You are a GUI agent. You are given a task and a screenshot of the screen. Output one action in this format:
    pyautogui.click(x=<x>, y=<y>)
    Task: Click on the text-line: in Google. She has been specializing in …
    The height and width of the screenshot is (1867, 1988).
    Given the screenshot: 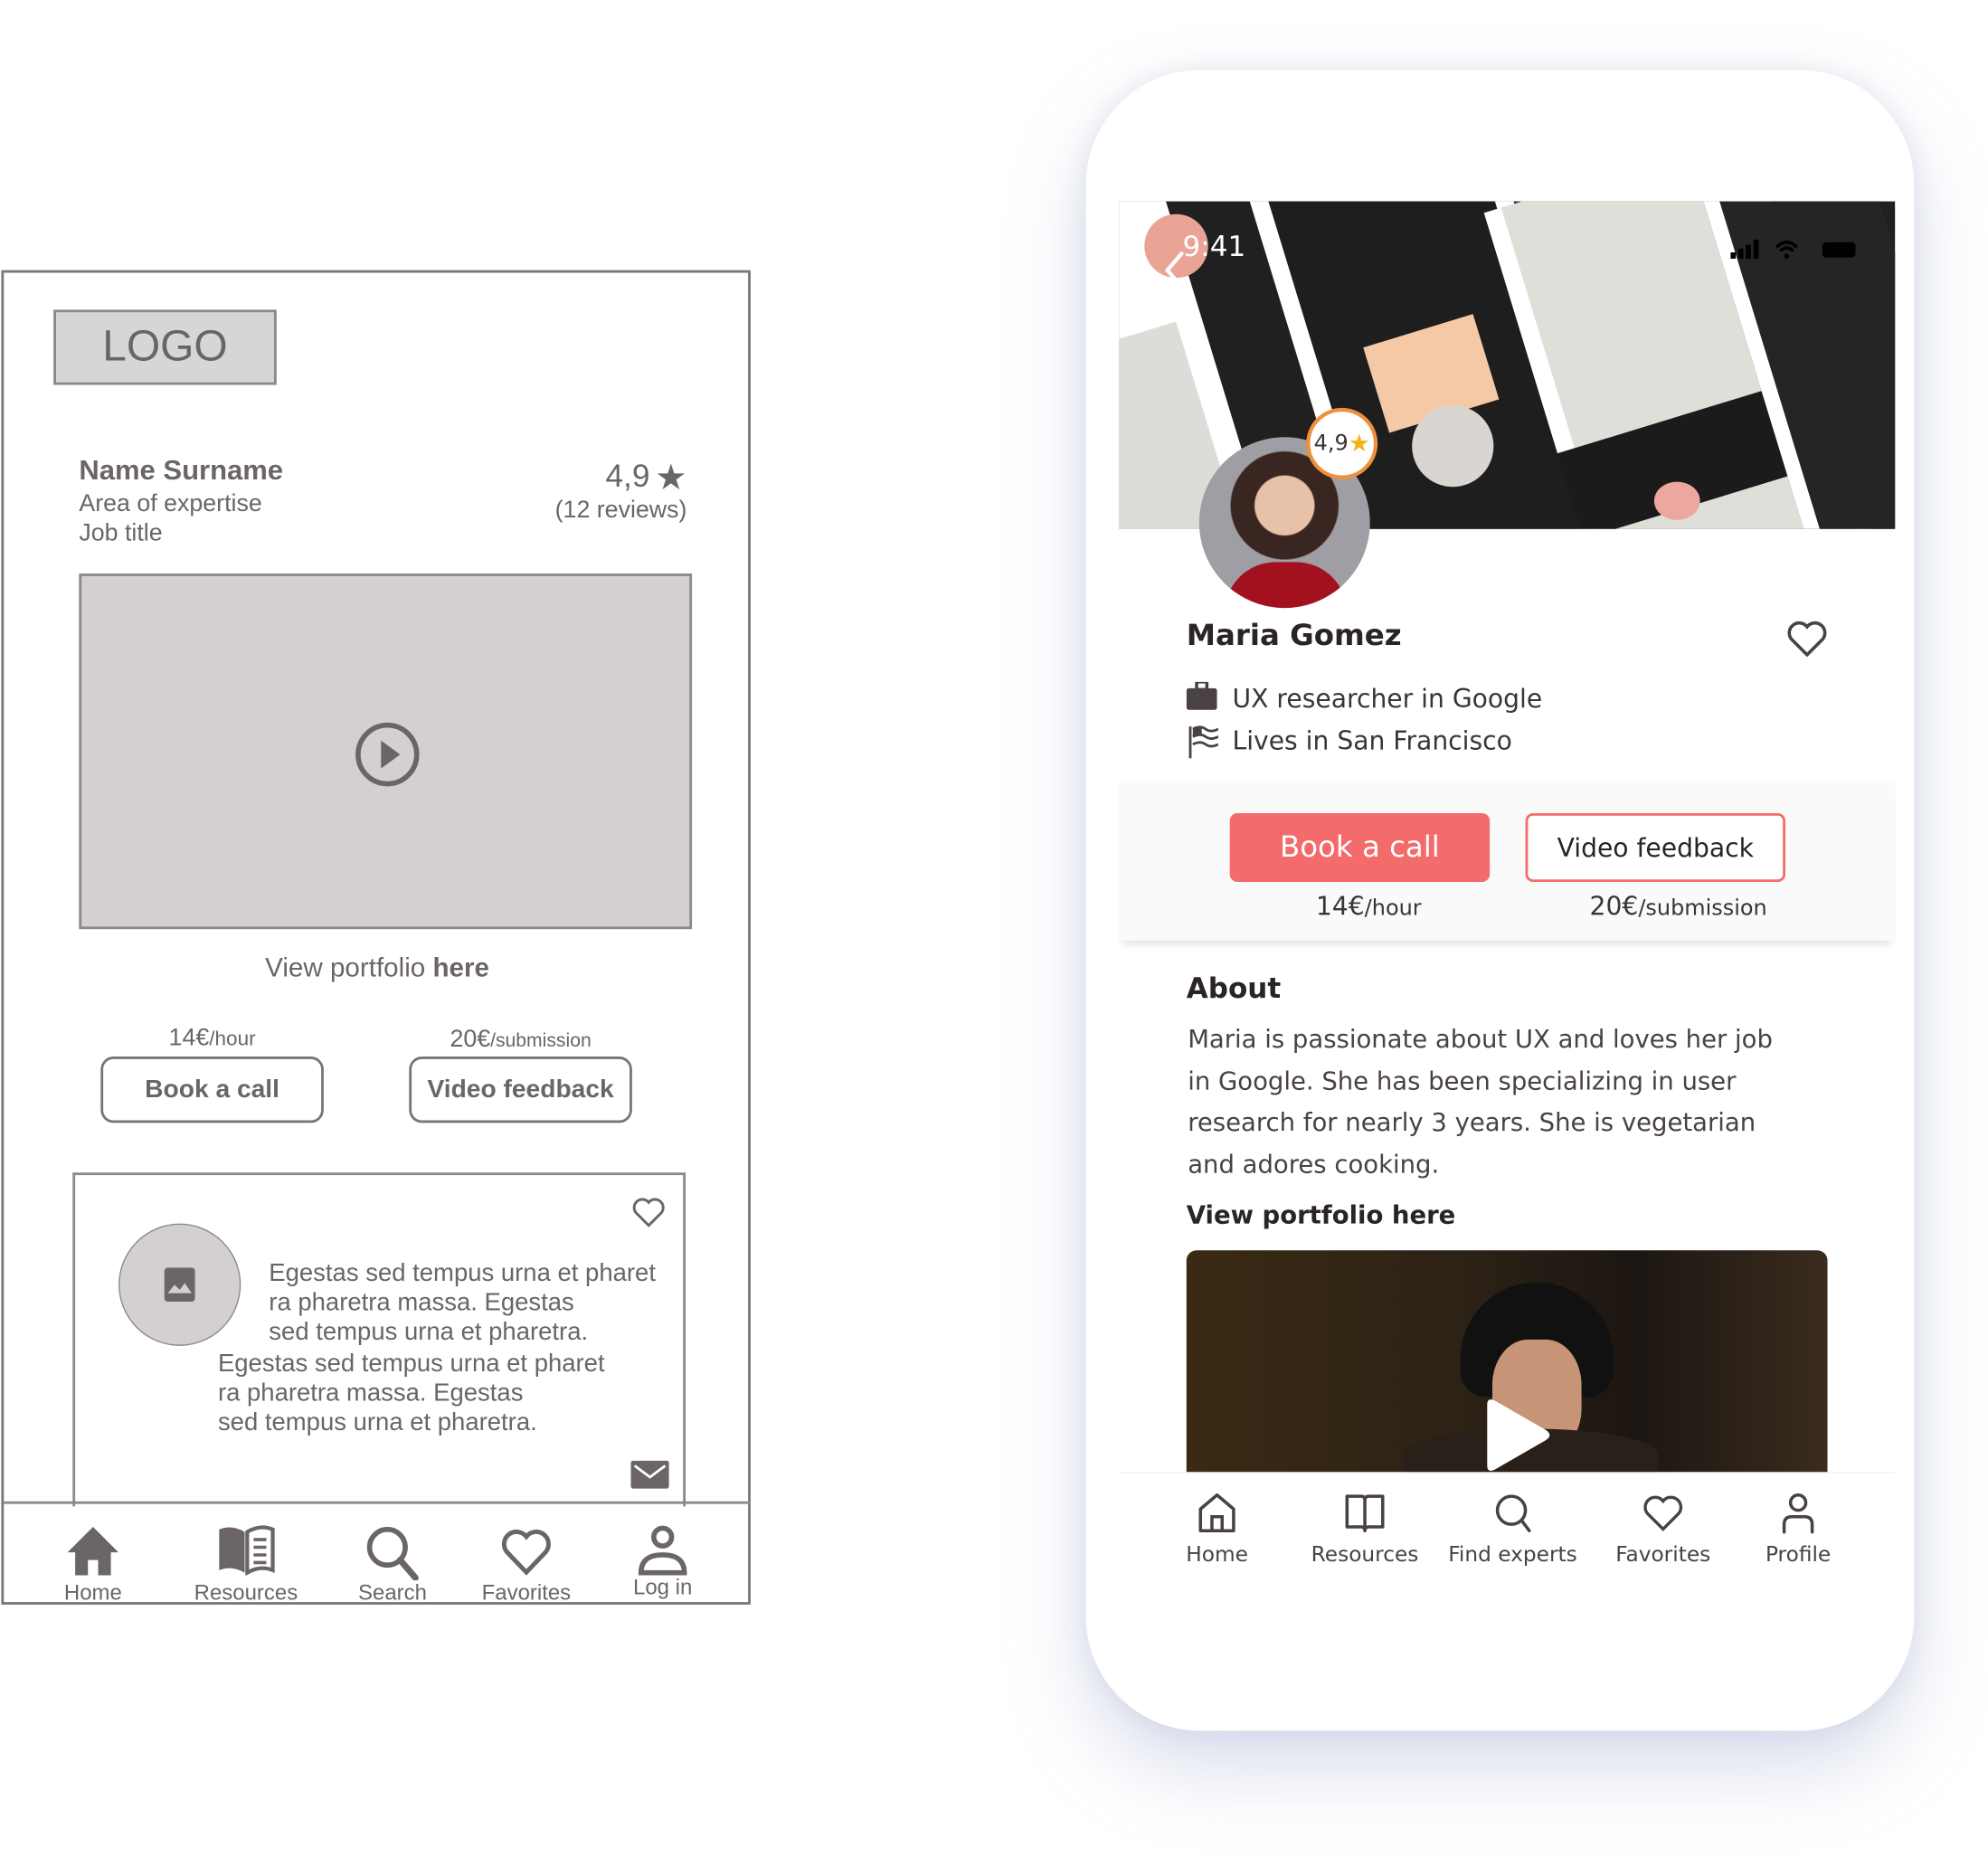 What is the action you would take?
    pyautogui.click(x=1462, y=1081)
    